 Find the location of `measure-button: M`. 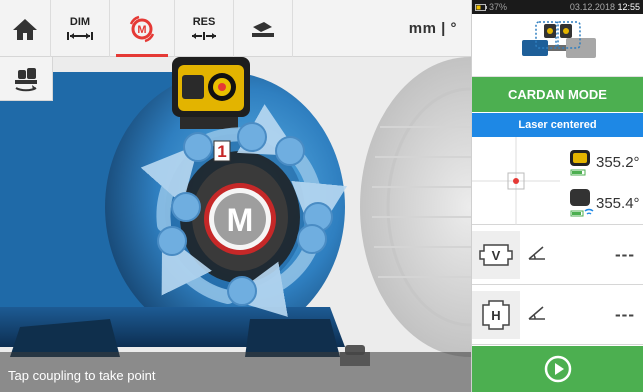

measure-button: M is located at coordinates (142, 28).